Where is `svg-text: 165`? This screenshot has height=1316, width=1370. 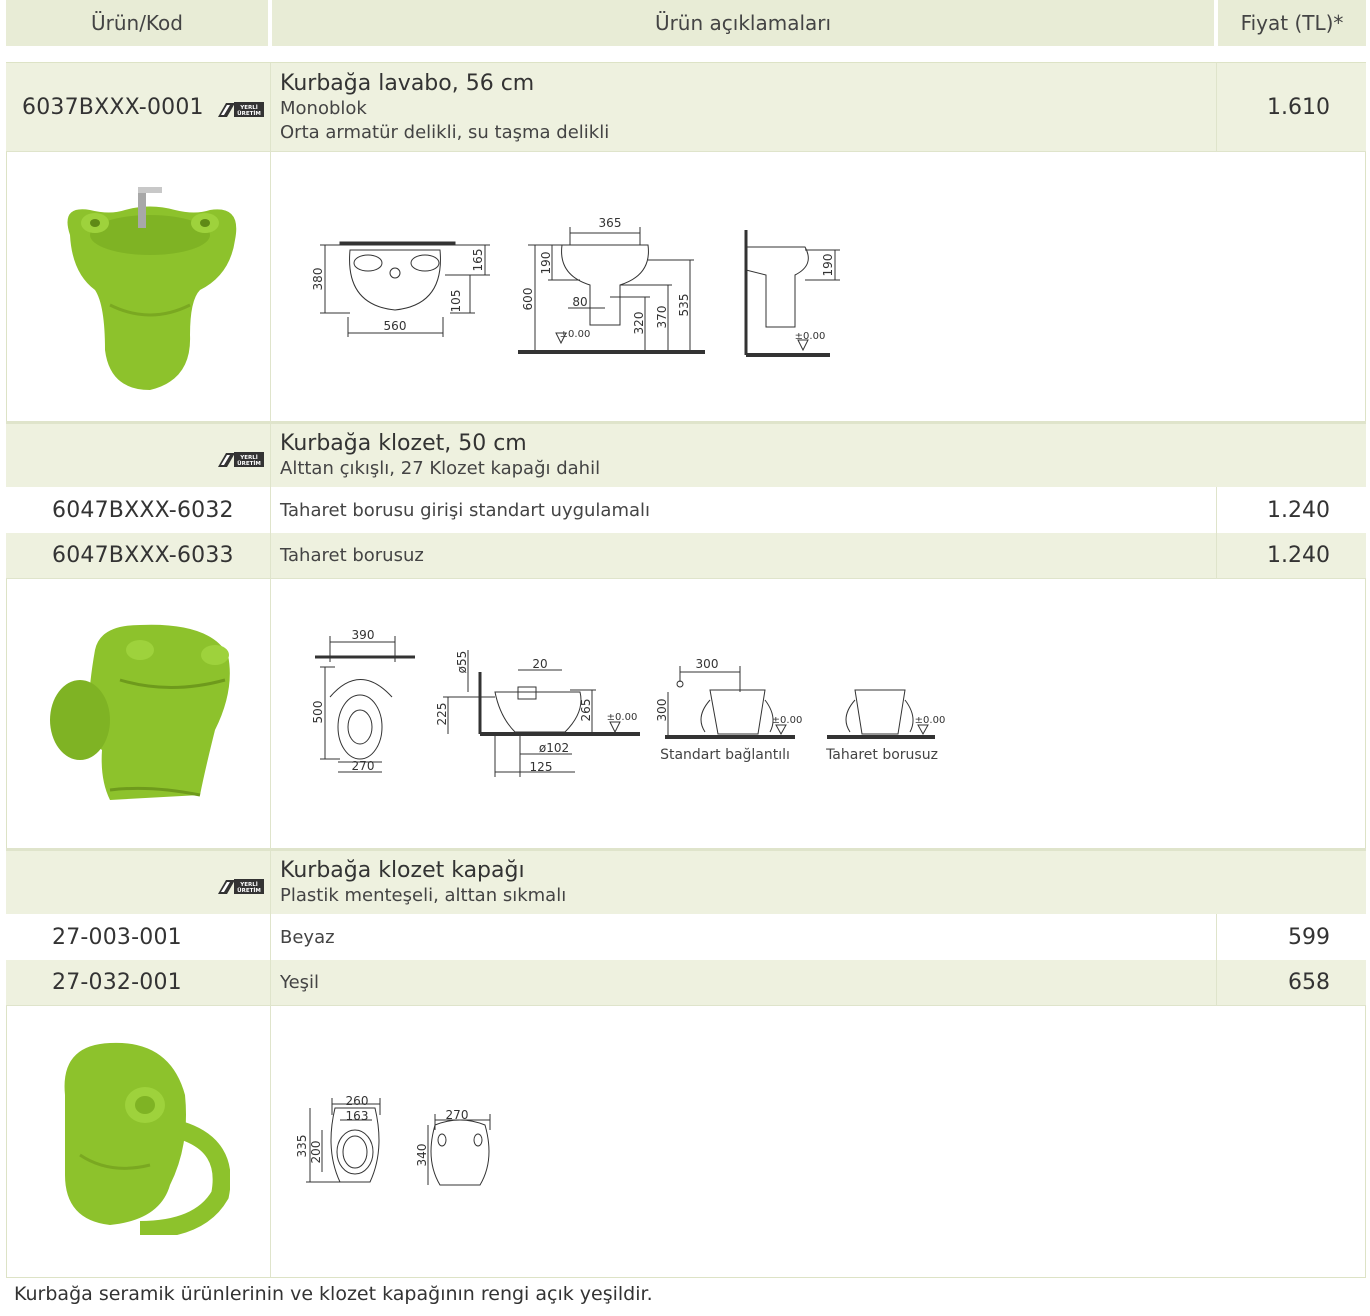 svg-text: 165 is located at coordinates (478, 260).